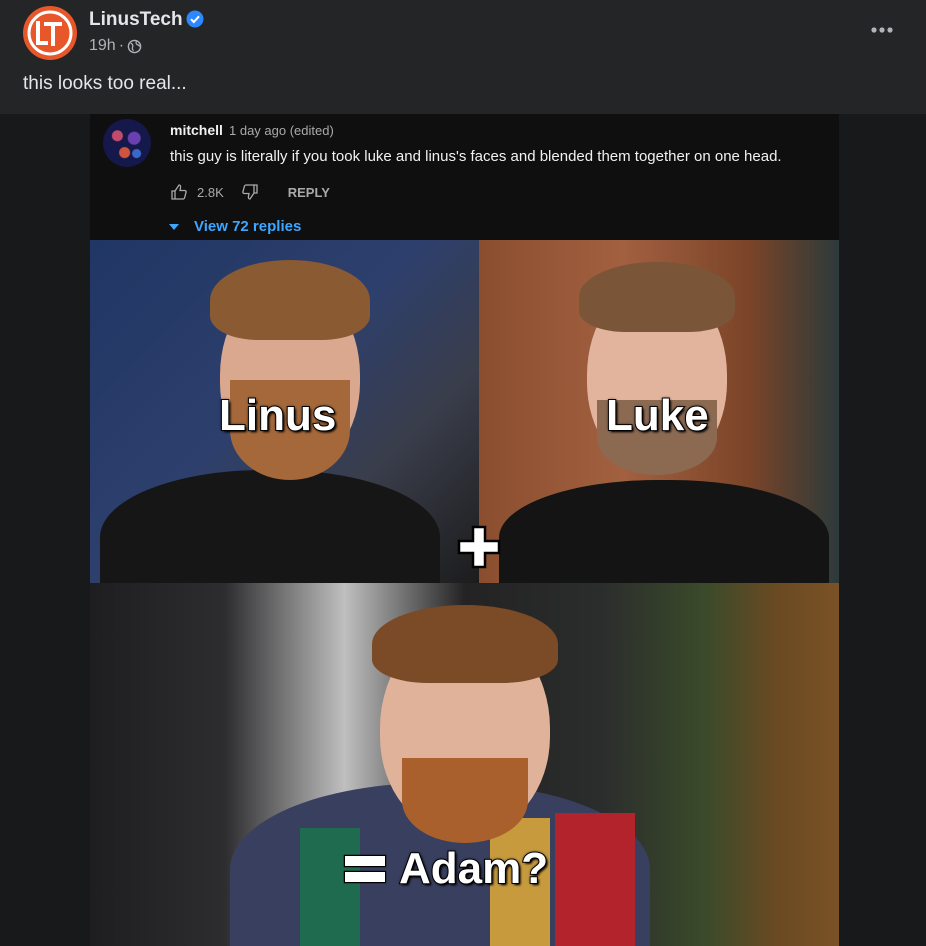 The width and height of the screenshot is (926, 946). I want to click on view-replies: View 72 replies, so click(234, 226).